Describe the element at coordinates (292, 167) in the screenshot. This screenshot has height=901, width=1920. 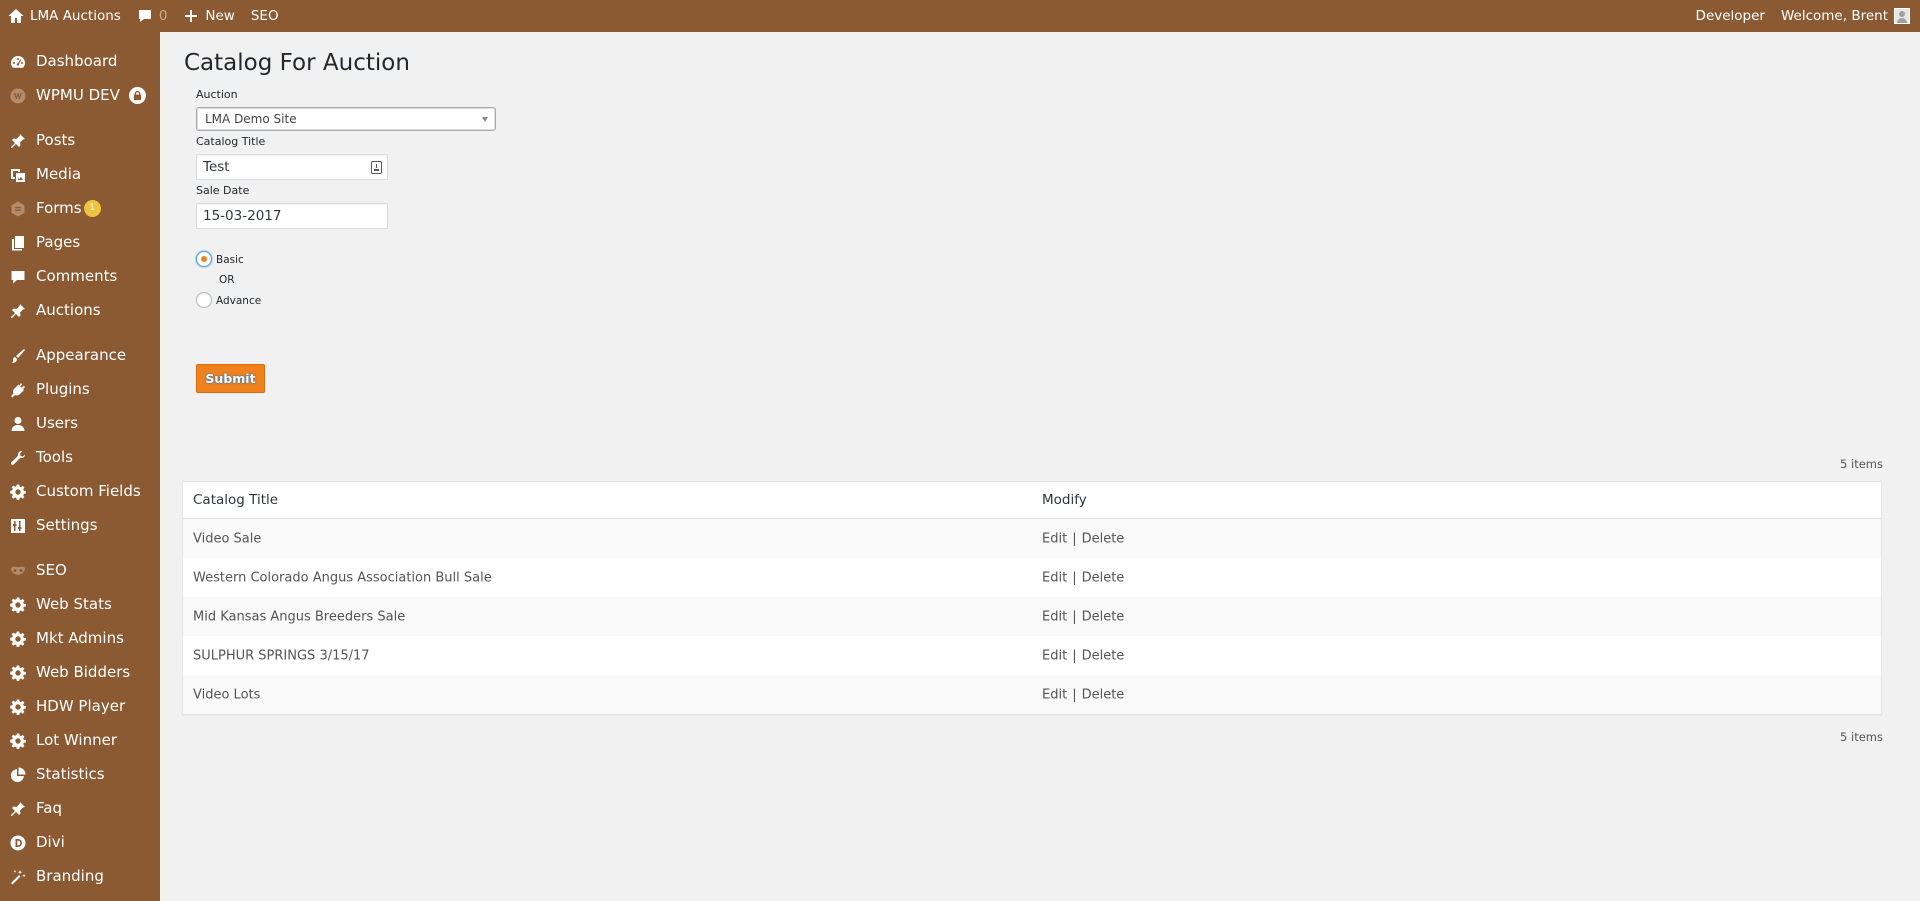
I see `catalog-title-input: Test` at that location.